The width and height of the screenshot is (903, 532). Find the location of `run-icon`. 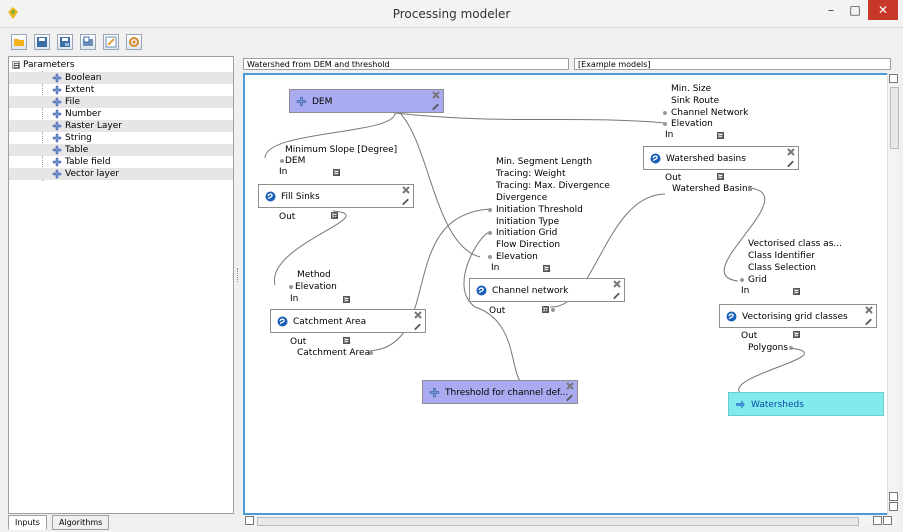

run-icon is located at coordinates (134, 42).